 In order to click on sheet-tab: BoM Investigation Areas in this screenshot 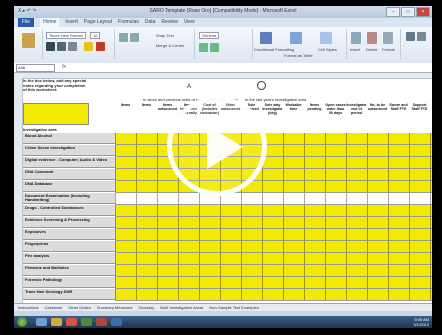, I will do `click(181, 307)`.